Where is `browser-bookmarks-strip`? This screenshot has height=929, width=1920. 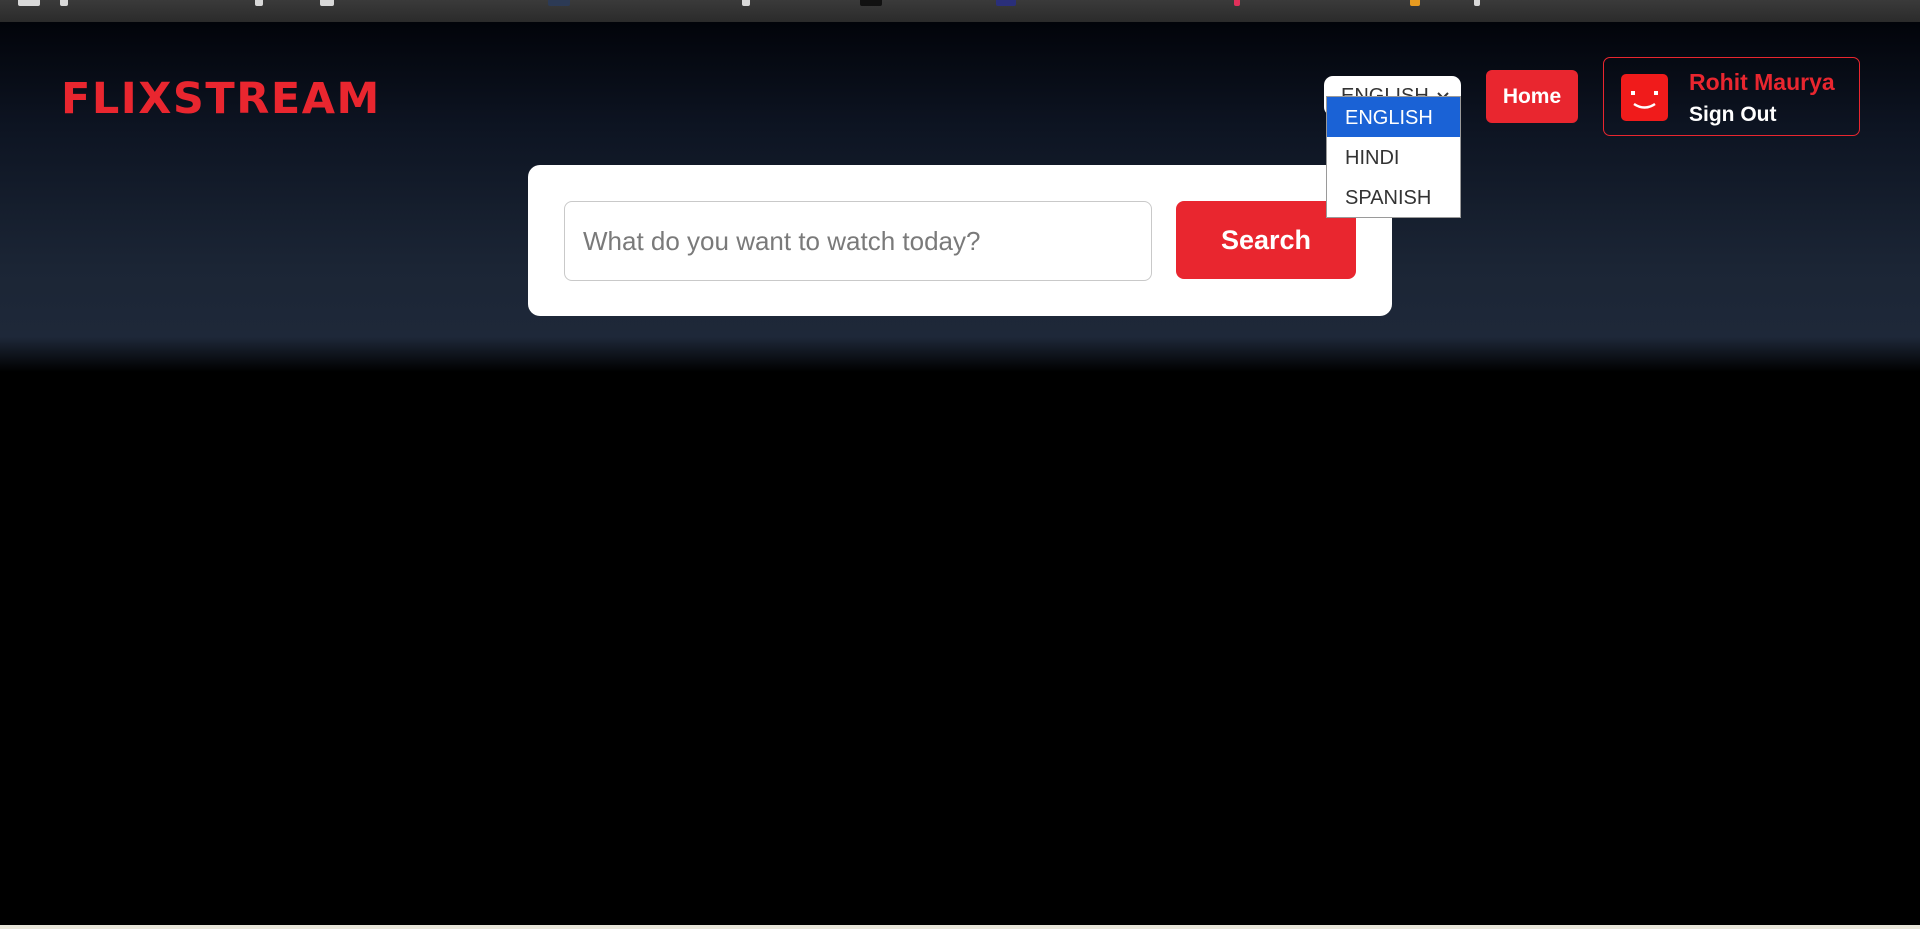 browser-bookmarks-strip is located at coordinates (960, 11).